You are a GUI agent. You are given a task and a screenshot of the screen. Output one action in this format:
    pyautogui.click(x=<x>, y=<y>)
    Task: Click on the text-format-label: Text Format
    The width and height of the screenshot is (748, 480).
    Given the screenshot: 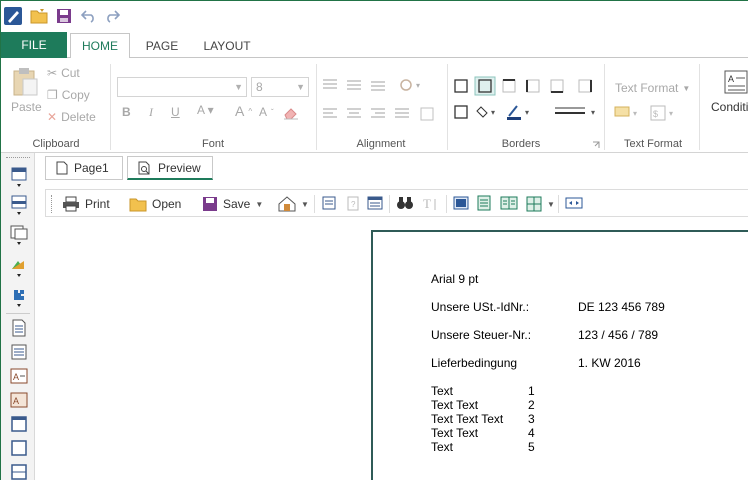 What is the action you would take?
    pyautogui.click(x=647, y=88)
    